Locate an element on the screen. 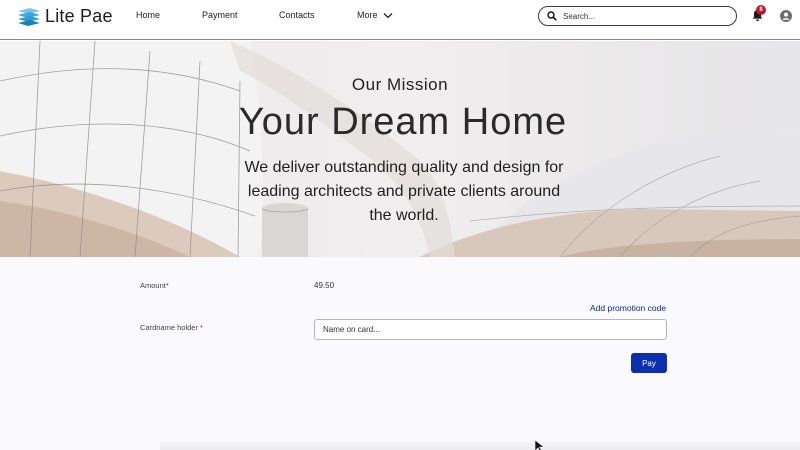  search-input is located at coordinates (643, 16).